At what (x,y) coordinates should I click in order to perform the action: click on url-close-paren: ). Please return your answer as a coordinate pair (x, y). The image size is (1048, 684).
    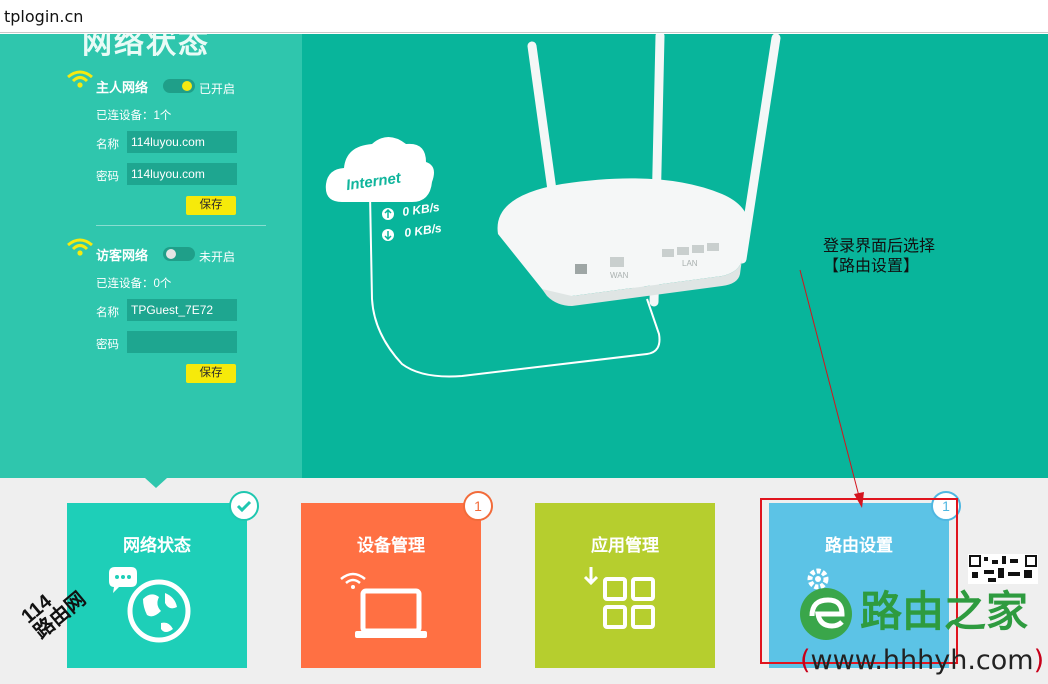
    Looking at the image, I should click on (1039, 660).